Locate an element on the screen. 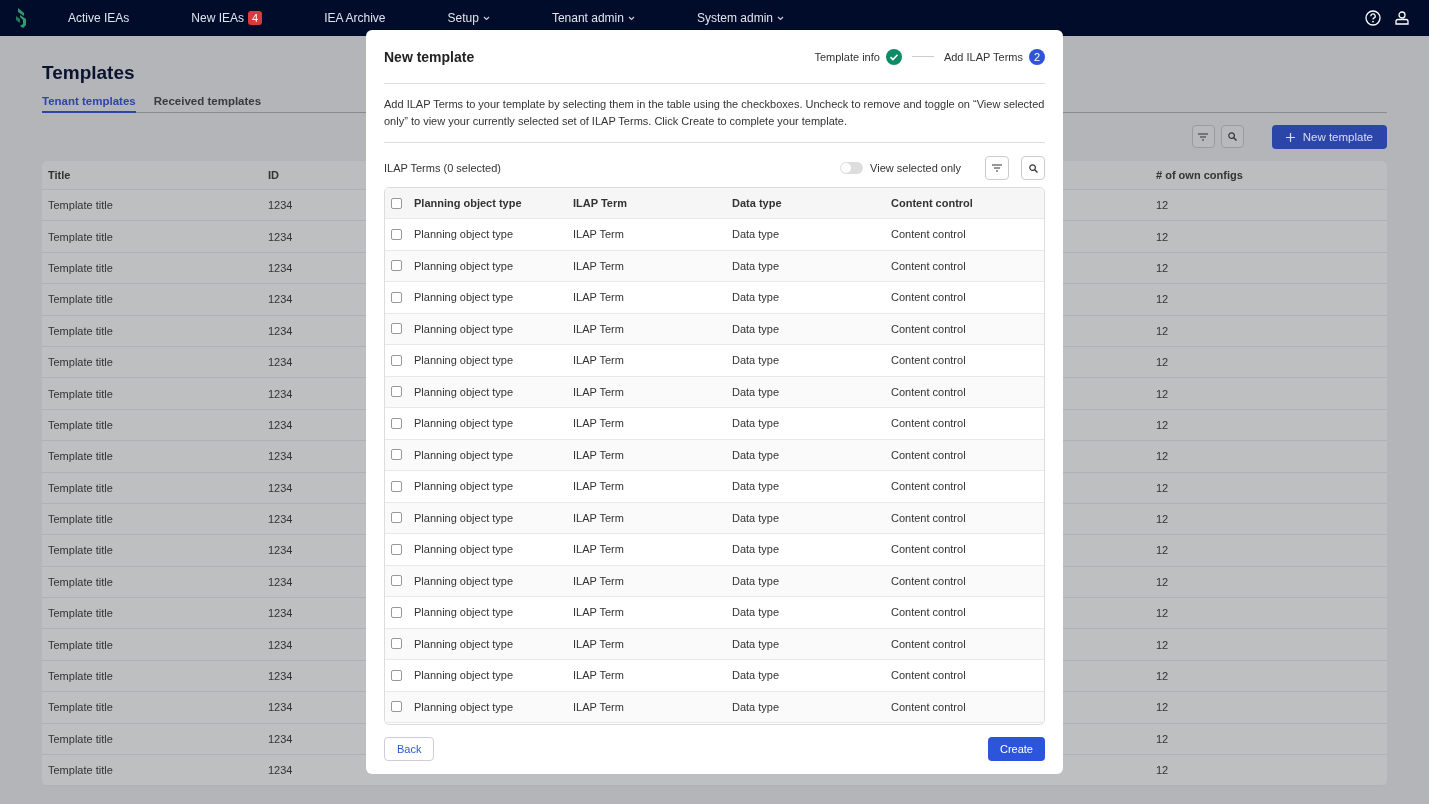 The height and width of the screenshot is (804, 1429). search-icon is located at coordinates (1033, 168).